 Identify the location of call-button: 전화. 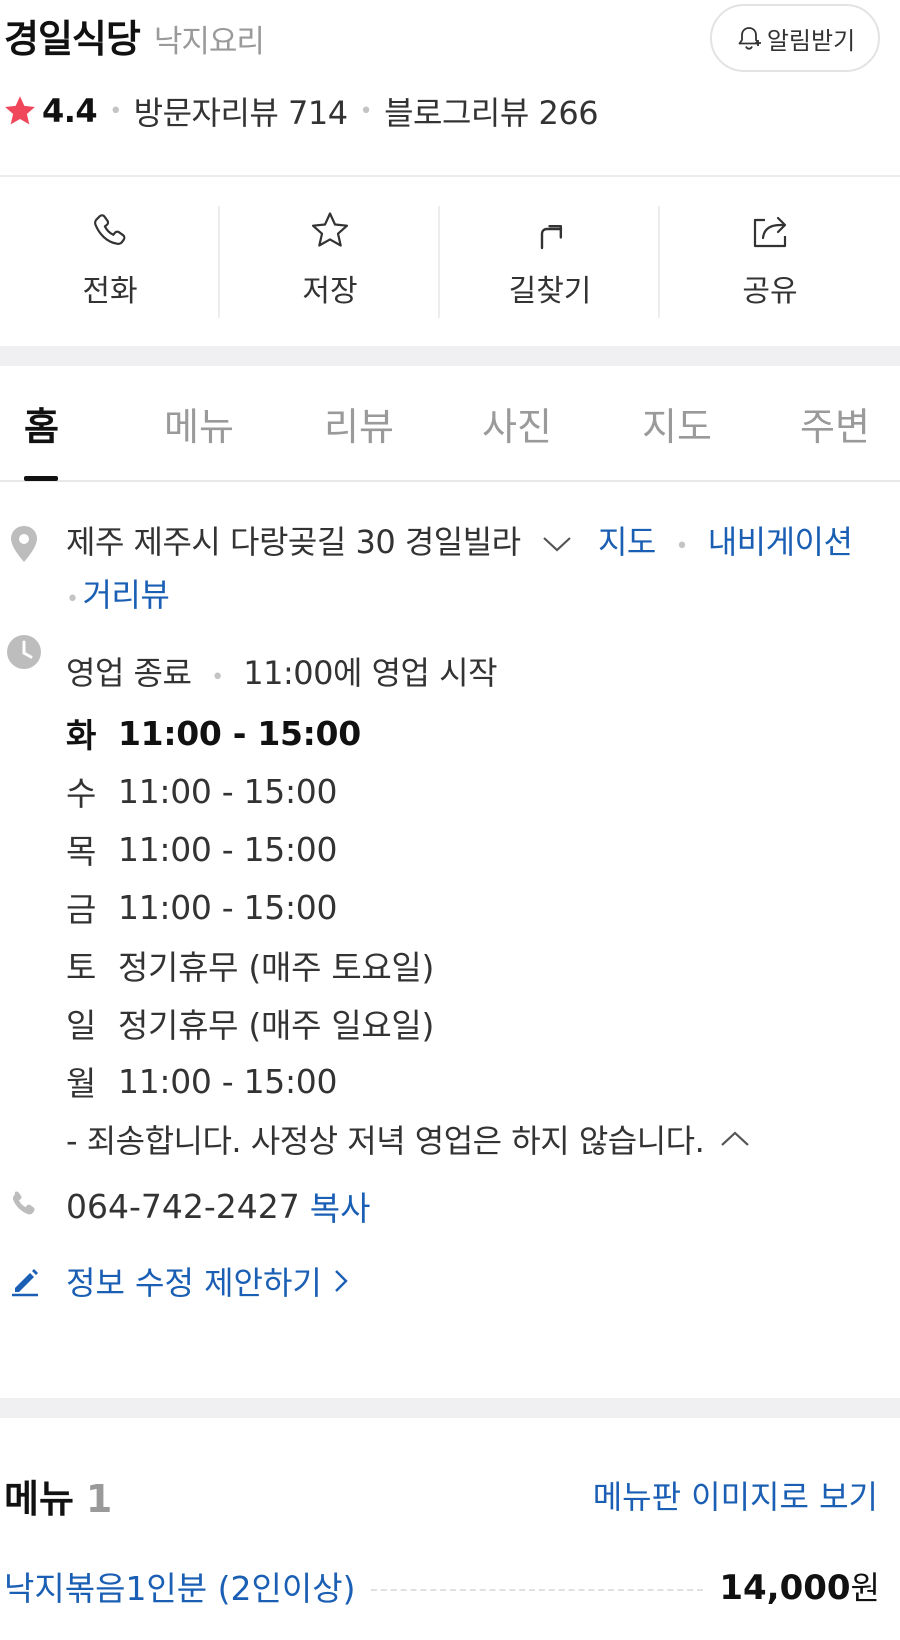
(110, 259).